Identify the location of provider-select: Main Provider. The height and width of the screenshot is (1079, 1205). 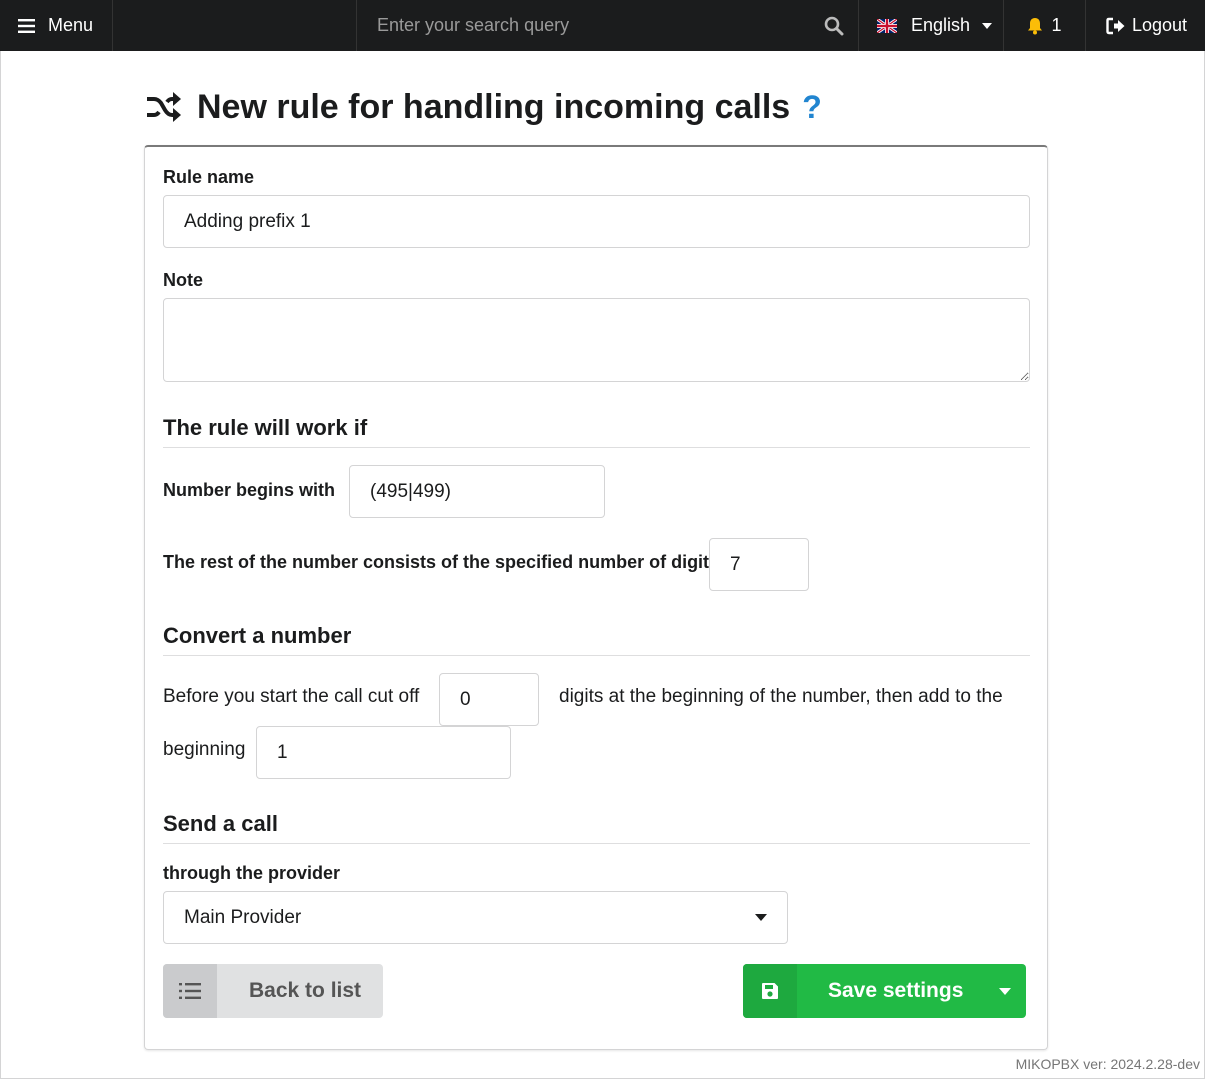
(475, 917).